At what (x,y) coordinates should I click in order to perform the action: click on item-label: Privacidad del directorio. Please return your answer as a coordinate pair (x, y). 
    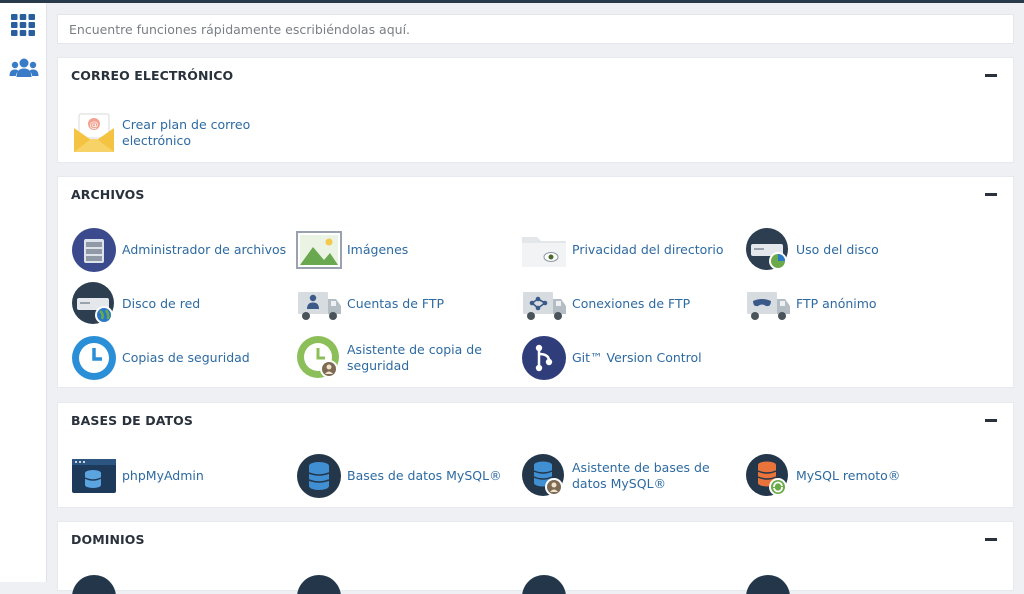
    Looking at the image, I should click on (648, 249).